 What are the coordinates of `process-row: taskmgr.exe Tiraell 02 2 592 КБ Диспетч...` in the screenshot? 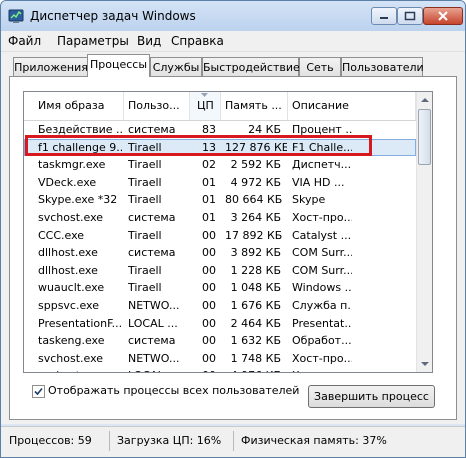 It's located at (220, 165).